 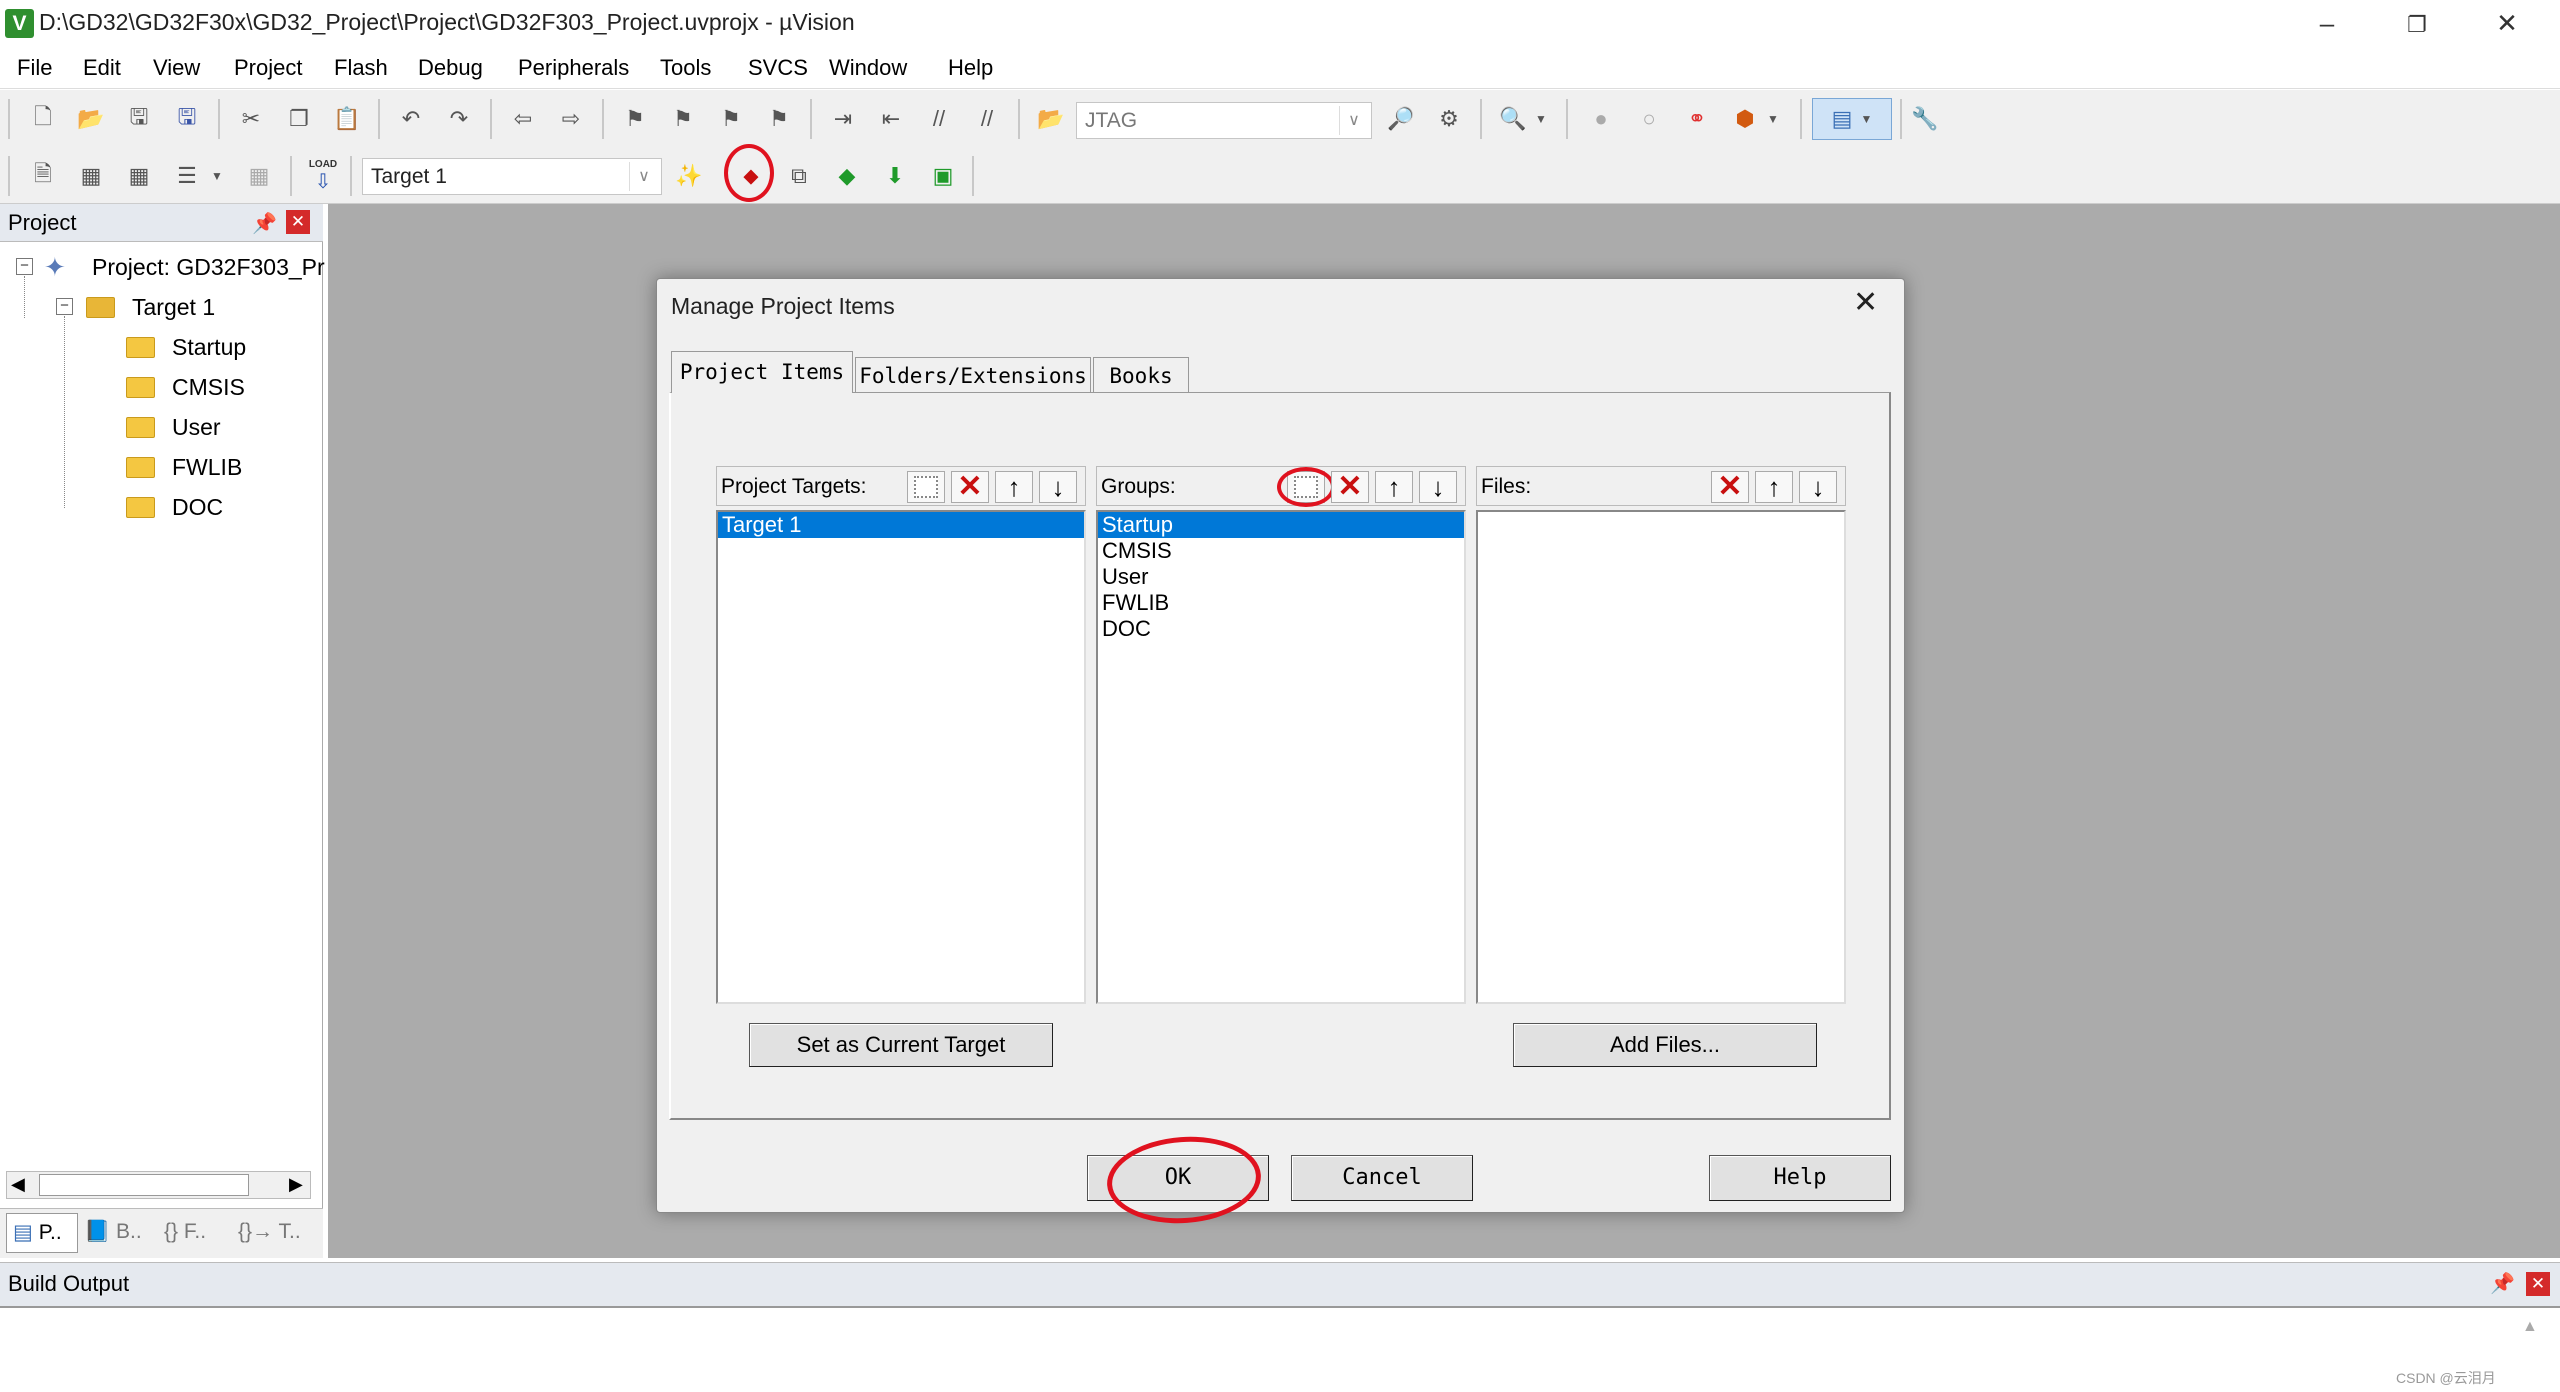 What do you see at coordinates (1513, 119) in the screenshot?
I see `debug-session-button: 🔍` at bounding box center [1513, 119].